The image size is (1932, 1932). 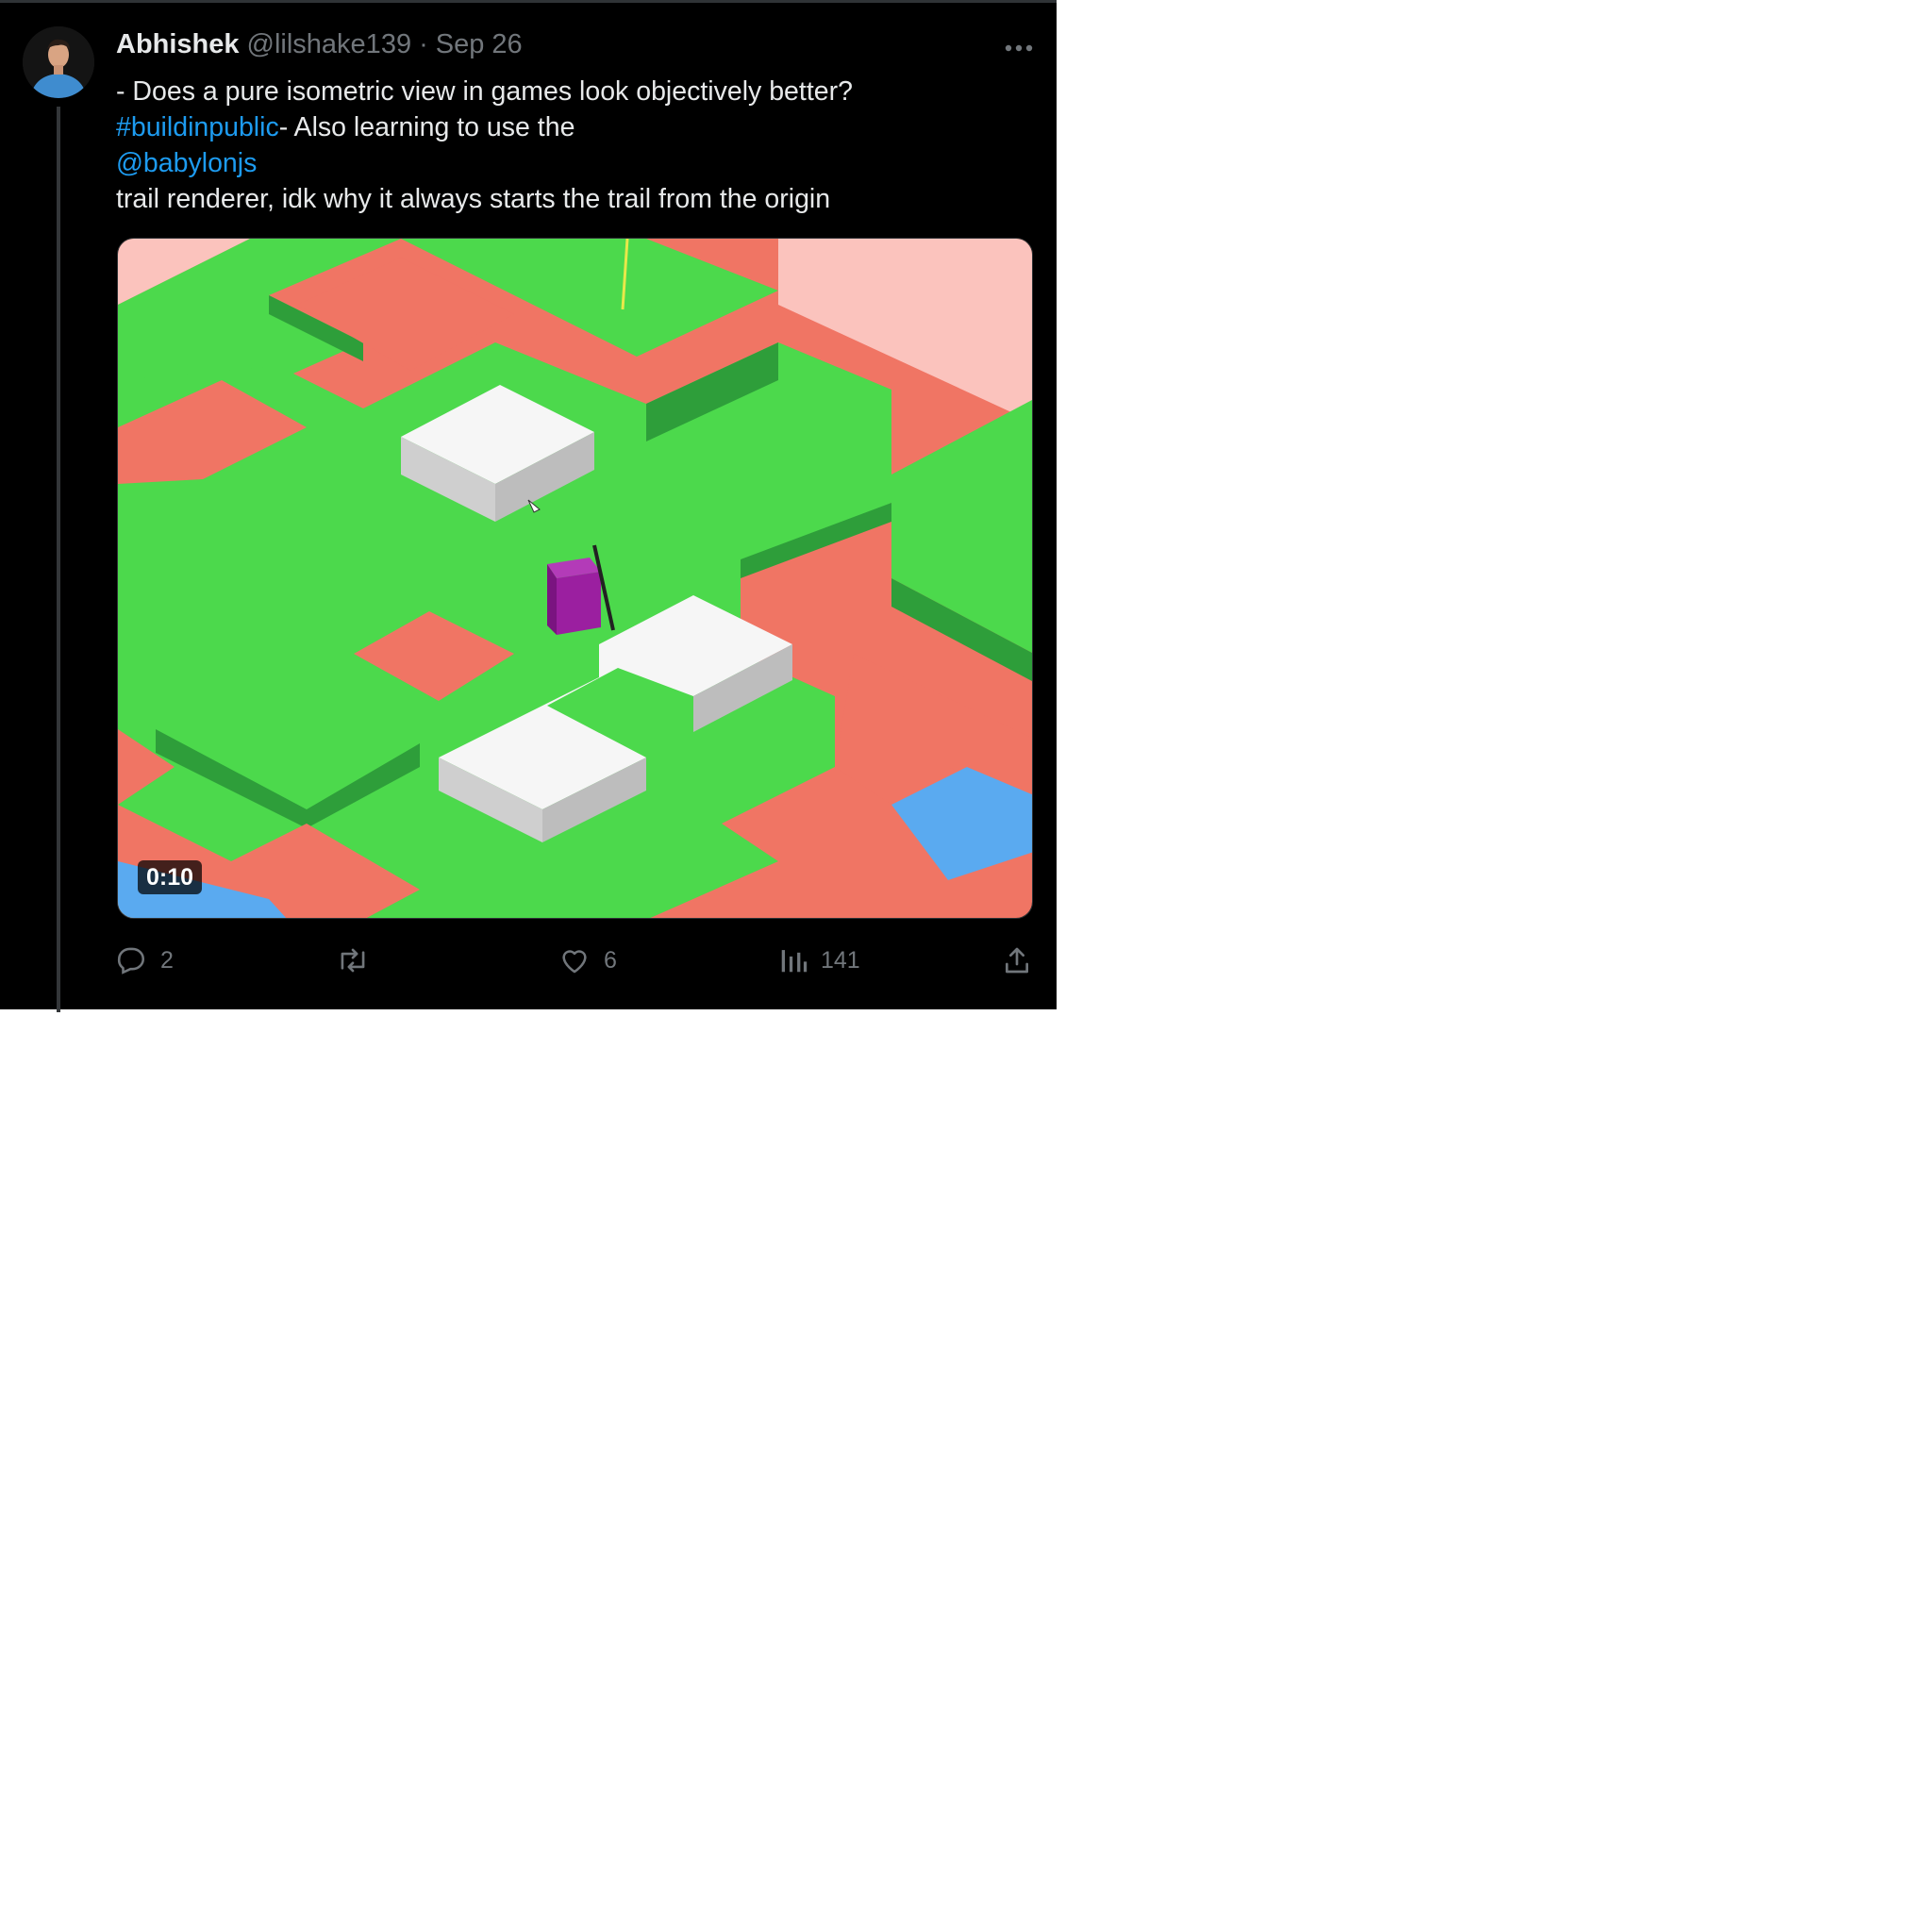 What do you see at coordinates (329, 44) in the screenshot?
I see `user-handle: @lilshake139` at bounding box center [329, 44].